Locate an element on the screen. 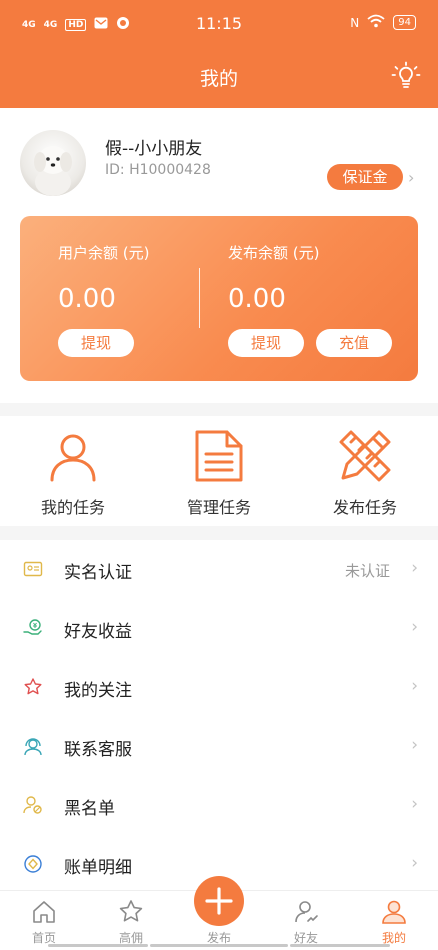 The image size is (438, 950). user-id: ID: H10000428 is located at coordinates (158, 170).